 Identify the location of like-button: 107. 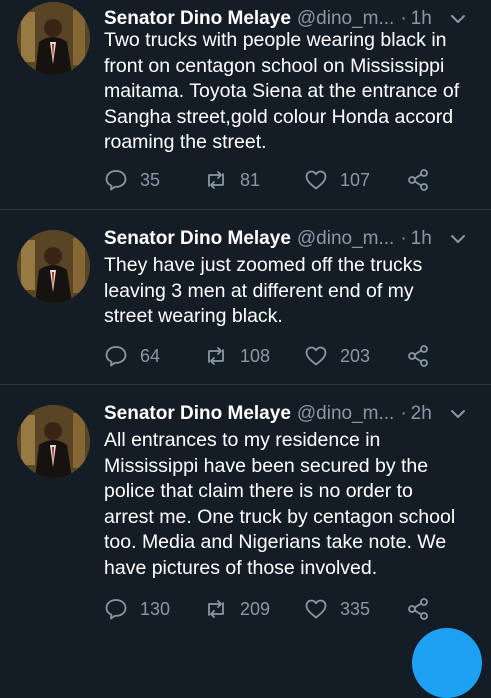
(337, 180).